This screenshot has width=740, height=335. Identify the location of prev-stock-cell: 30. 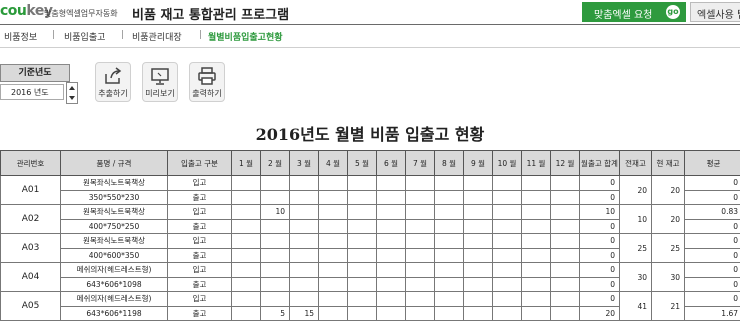
(635, 277).